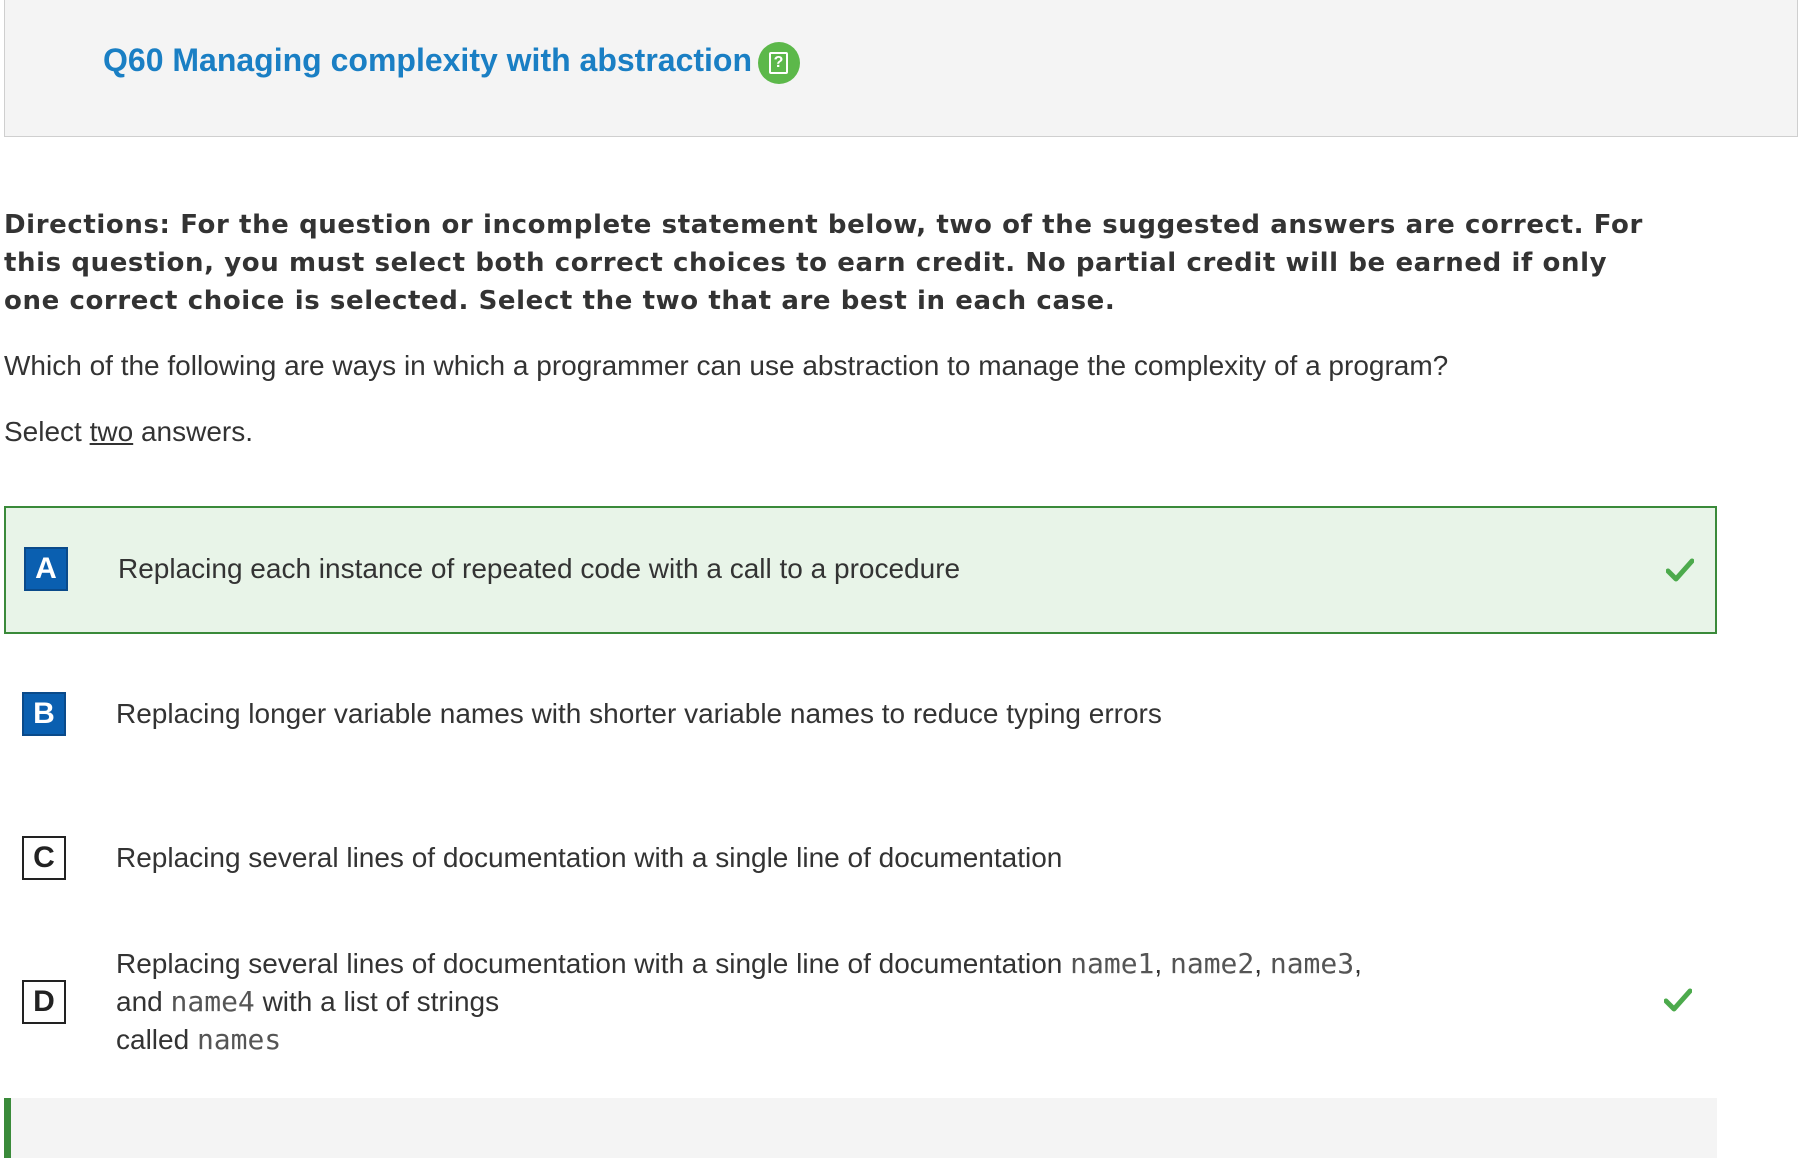 The height and width of the screenshot is (1158, 1798). What do you see at coordinates (139, 1001) in the screenshot?
I see `choice-d-text-2: and` at bounding box center [139, 1001].